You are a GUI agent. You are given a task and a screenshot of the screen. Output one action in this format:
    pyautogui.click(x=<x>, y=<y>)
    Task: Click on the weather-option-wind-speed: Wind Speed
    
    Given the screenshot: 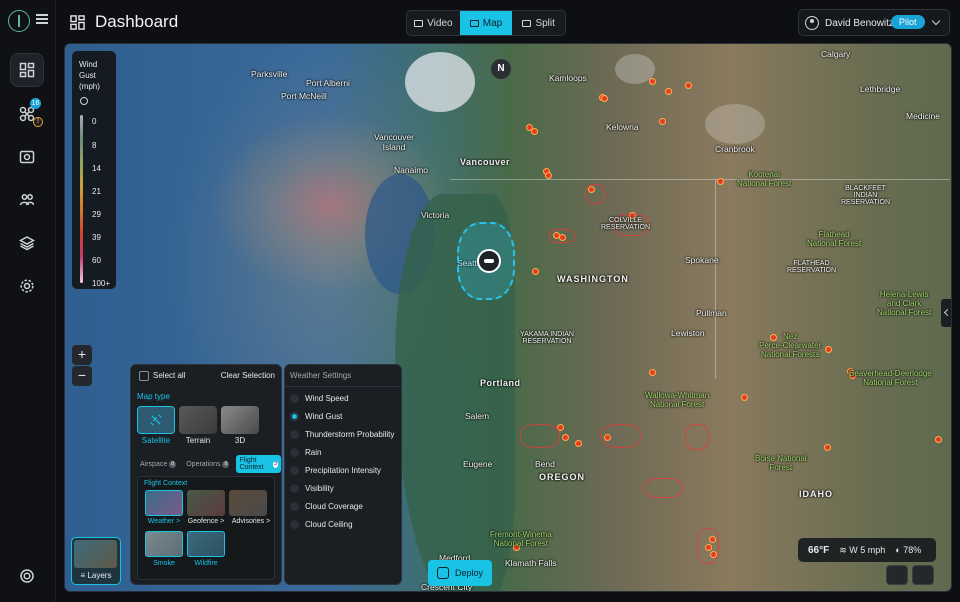 What is the action you would take?
    pyautogui.click(x=319, y=398)
    